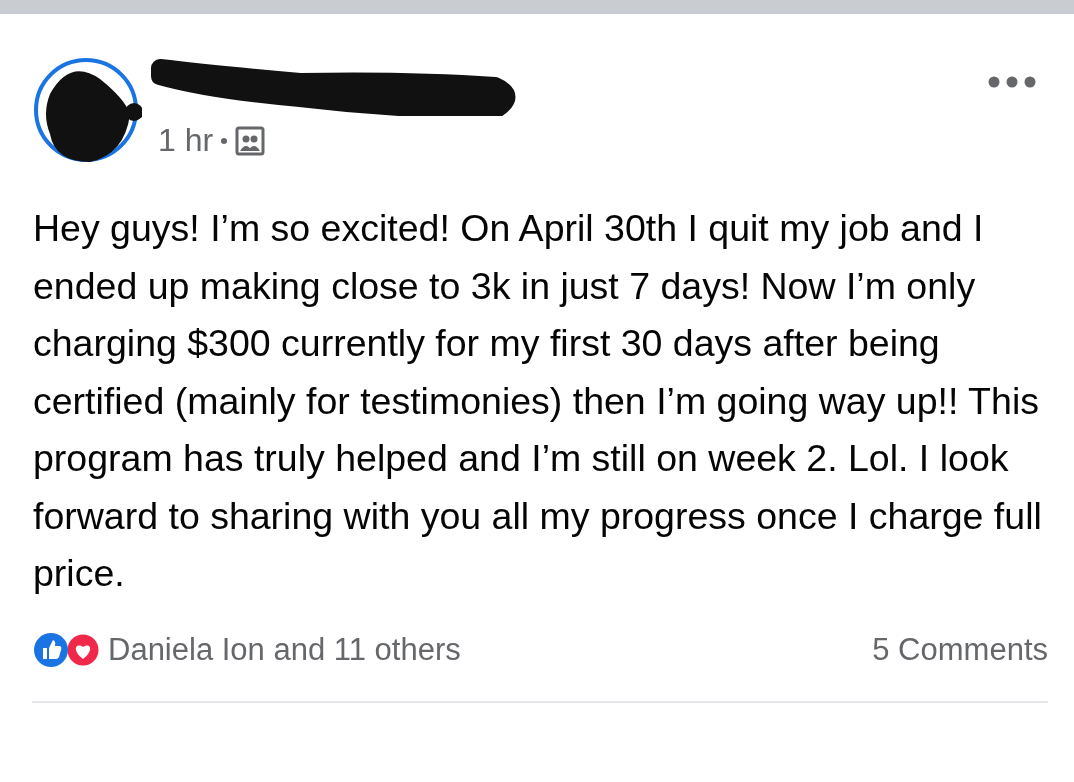 The height and width of the screenshot is (782, 1074). I want to click on group-audience-icon, so click(250, 140).